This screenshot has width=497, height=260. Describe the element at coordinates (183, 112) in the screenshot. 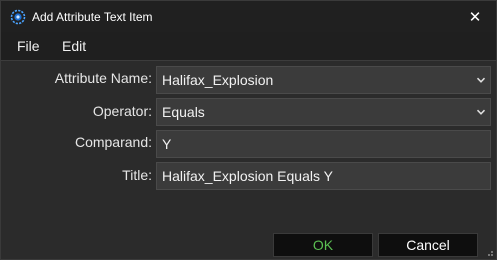

I see `operator-value: Equals` at that location.